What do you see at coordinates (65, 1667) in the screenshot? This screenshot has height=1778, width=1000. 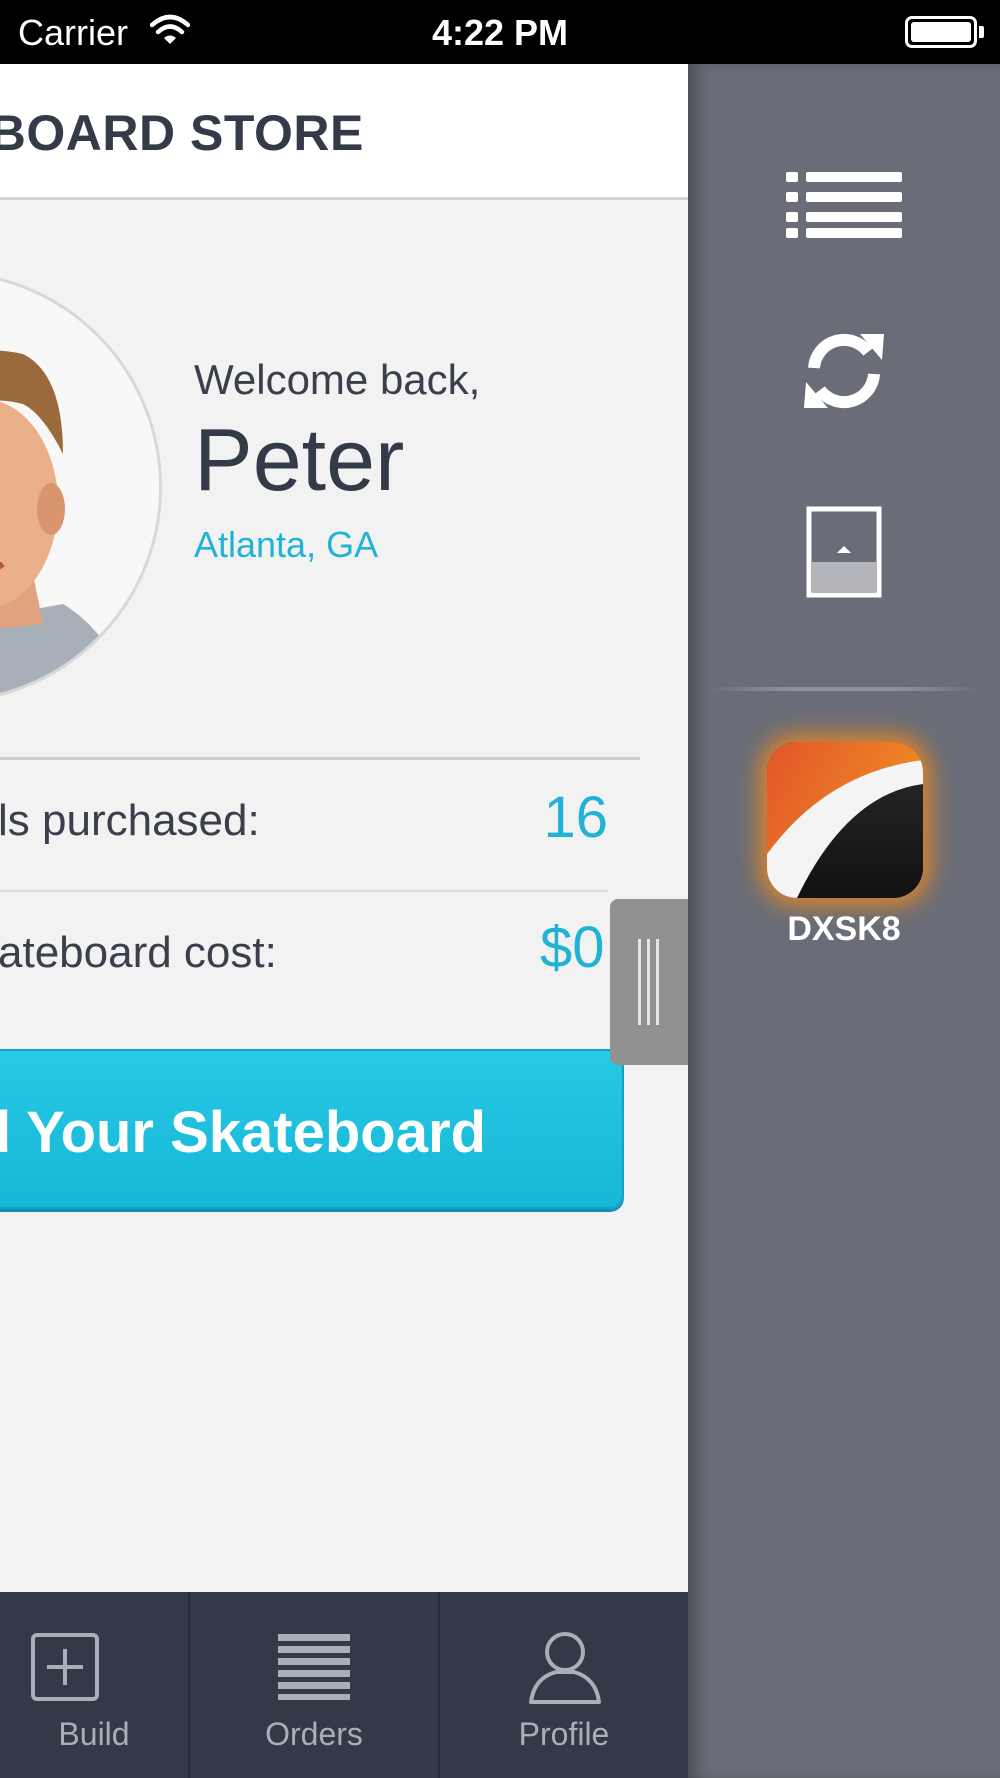 I see `plus-square-icon` at bounding box center [65, 1667].